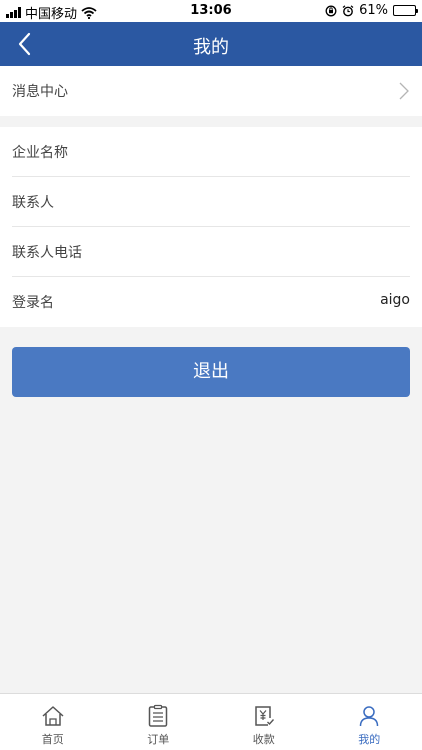 The height and width of the screenshot is (750, 422). Describe the element at coordinates (348, 10) in the screenshot. I see `alarm-icon` at that location.